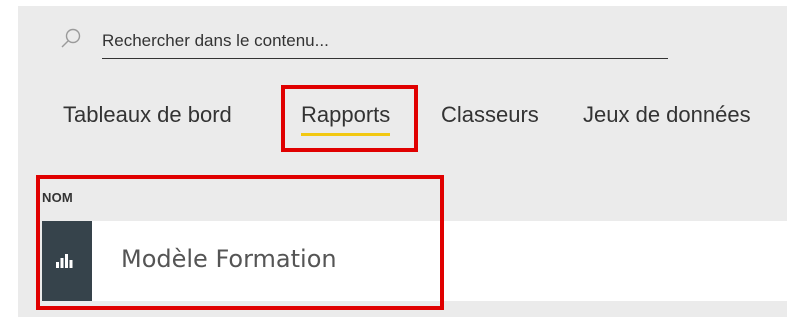  Describe the element at coordinates (346, 114) in the screenshot. I see `tab-label: Rapports` at that location.